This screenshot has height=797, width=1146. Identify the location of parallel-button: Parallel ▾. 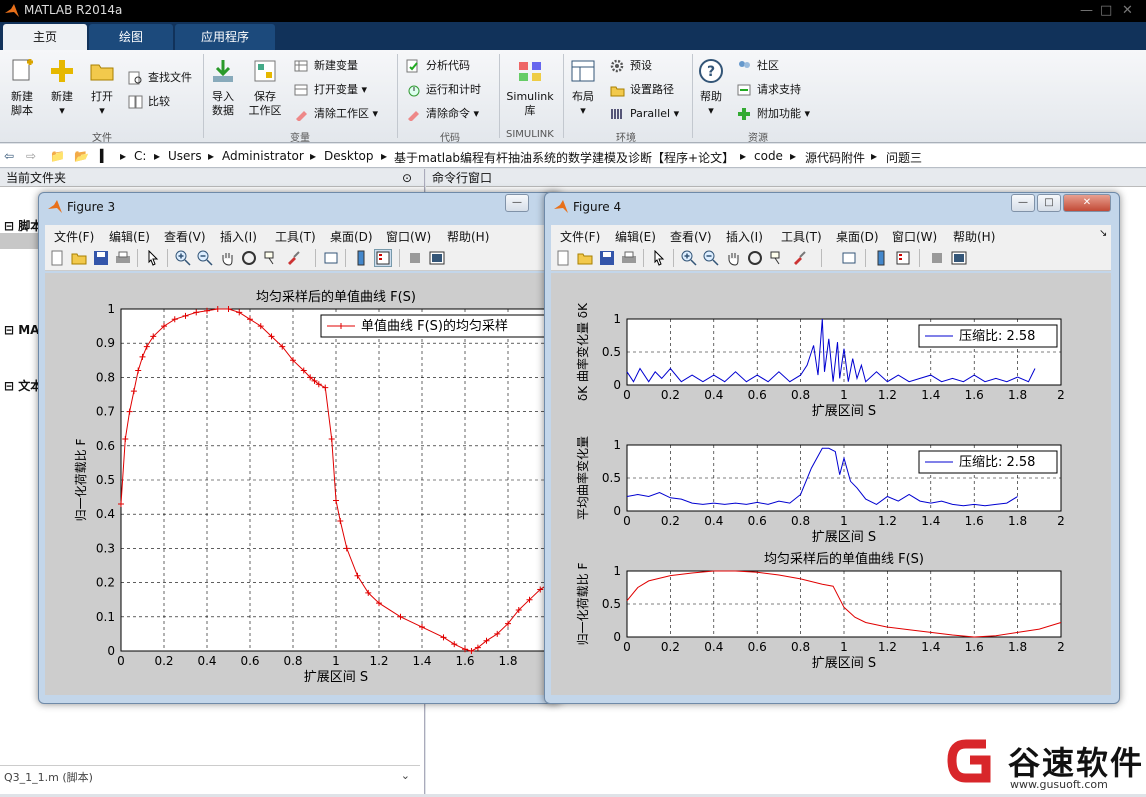
(644, 114).